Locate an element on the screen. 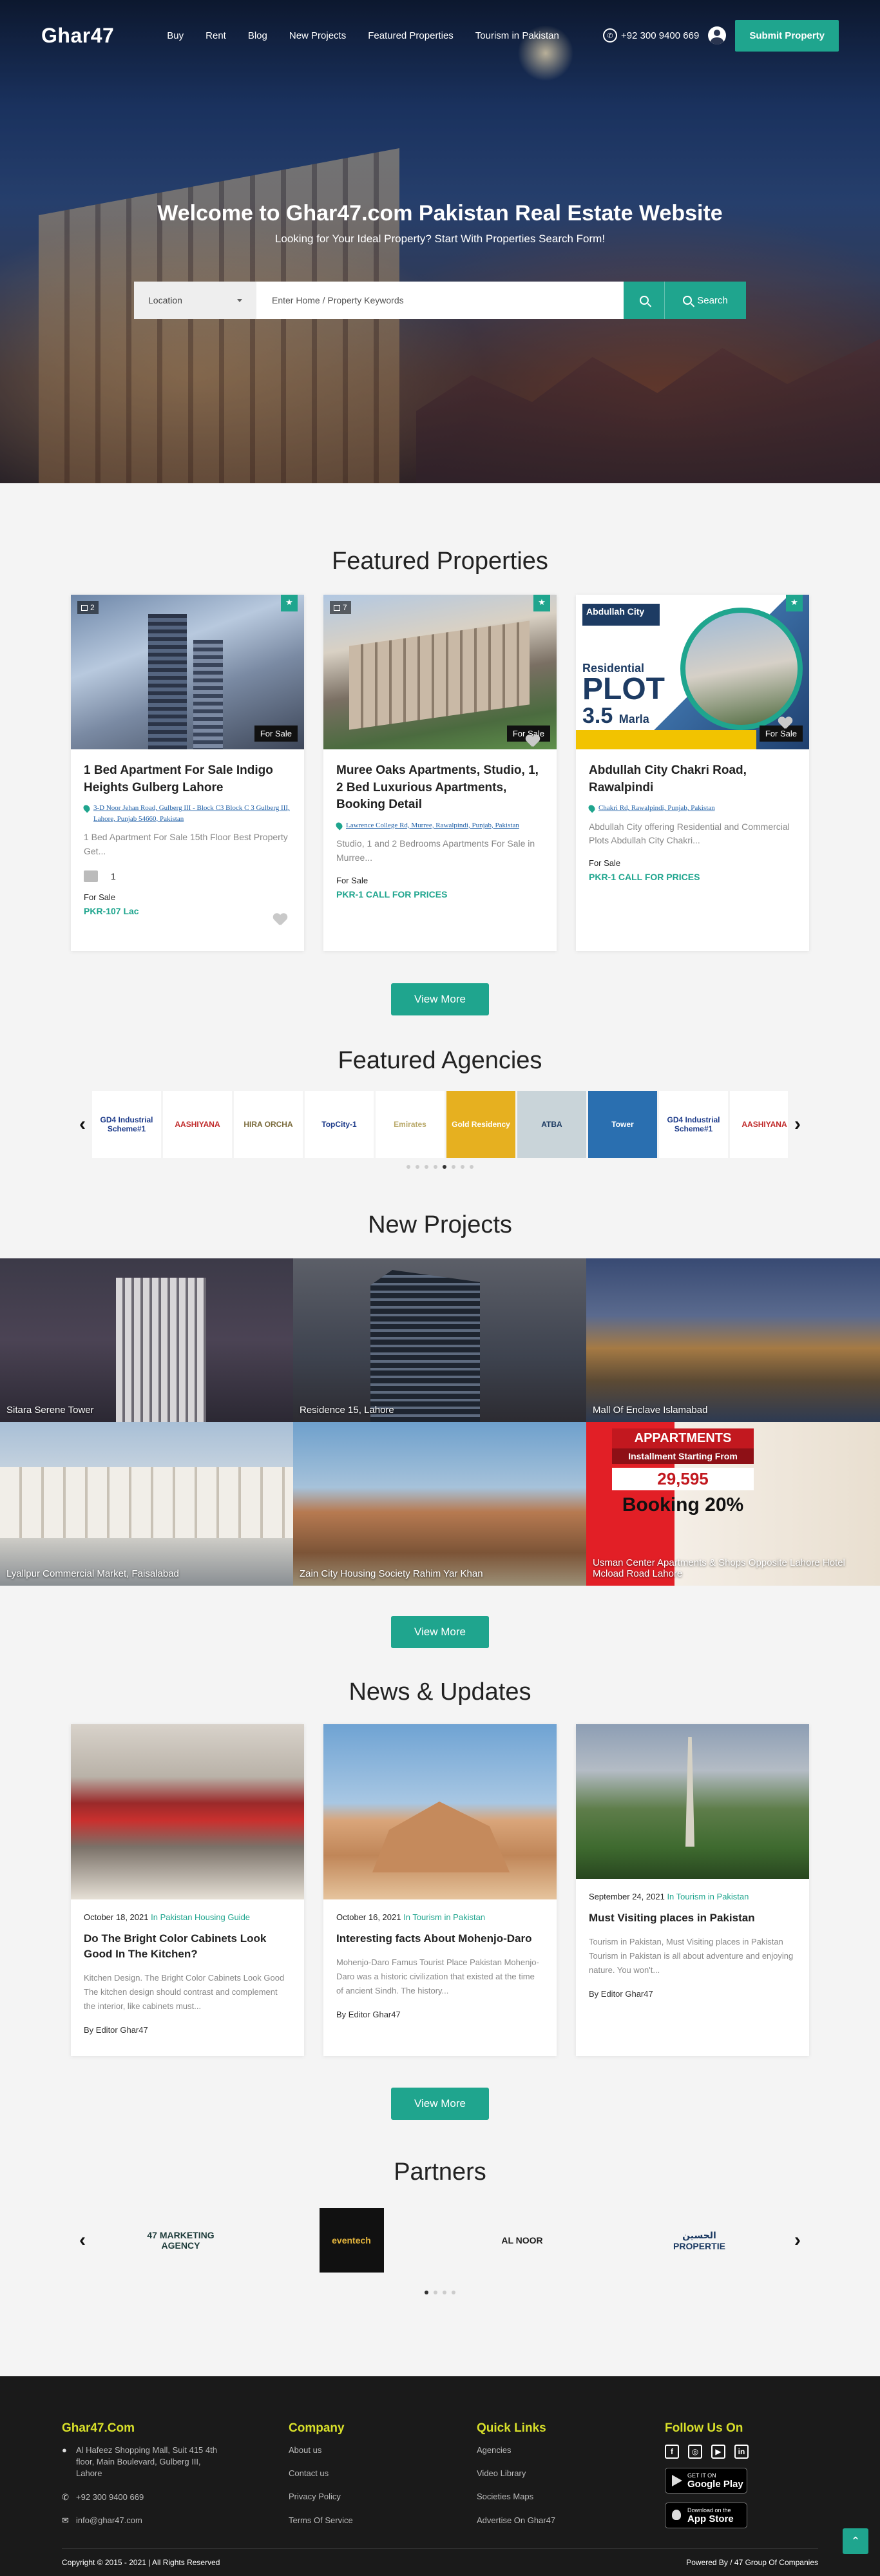 The image size is (880, 2576). partner-logo: الحسين PROPERTIE is located at coordinates (699, 2241).